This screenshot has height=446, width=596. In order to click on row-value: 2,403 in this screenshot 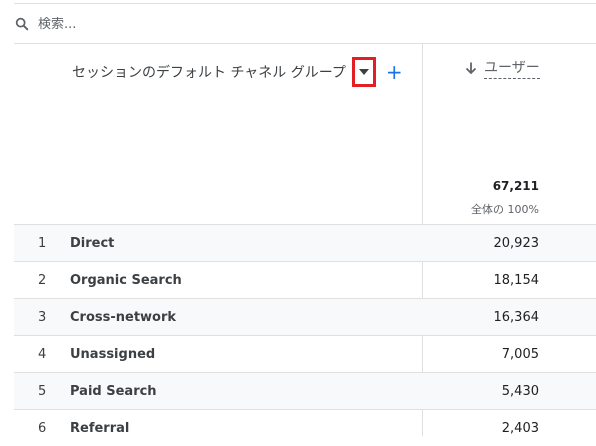, I will do `click(520, 428)`.